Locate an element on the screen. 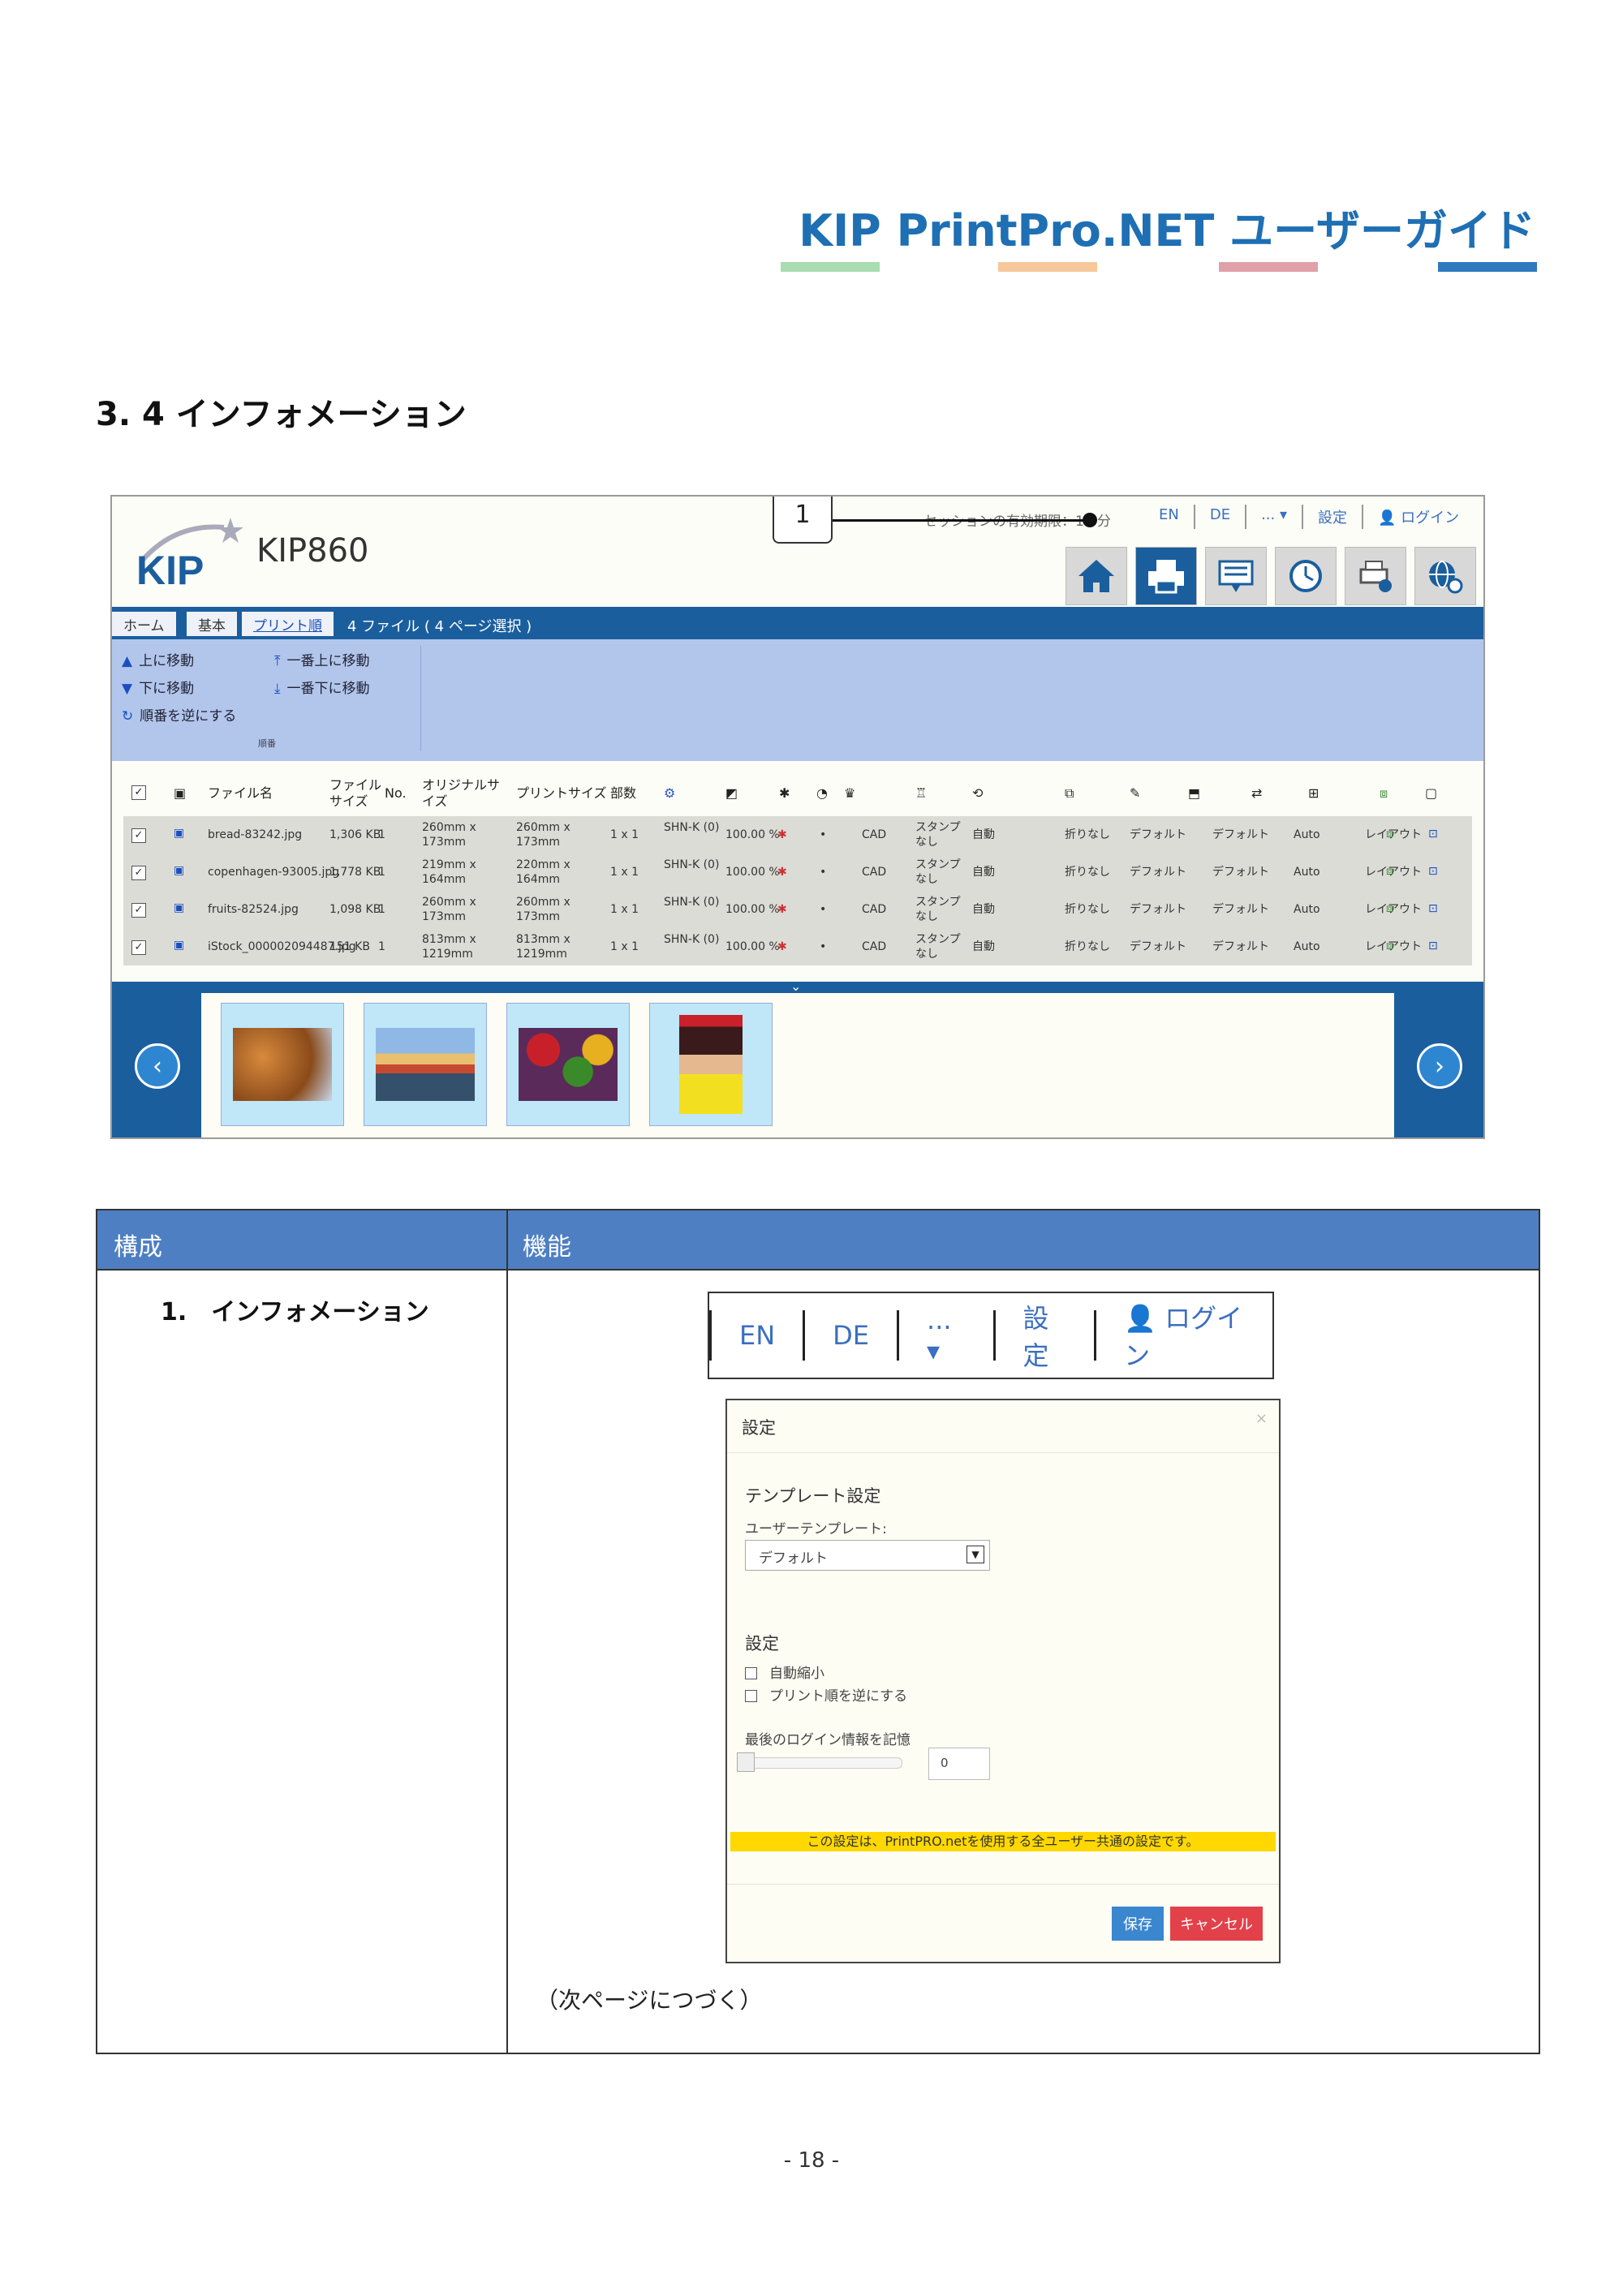  move-bottom-button: ⤓ 一番下に移動 is located at coordinates (322, 687).